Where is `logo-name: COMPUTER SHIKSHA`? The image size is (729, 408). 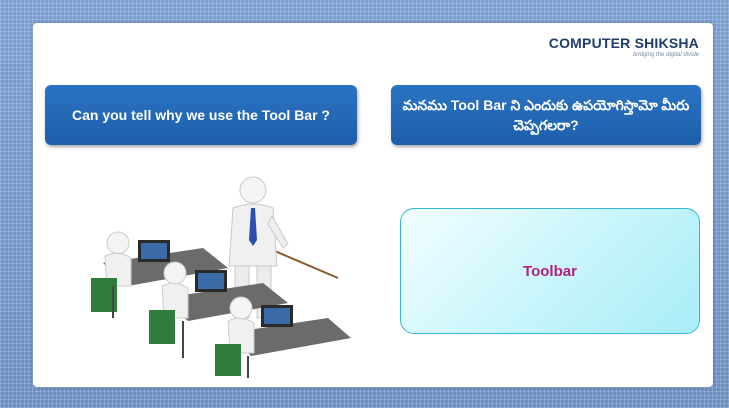
logo-name: COMPUTER SHIKSHA is located at coordinates (623, 43).